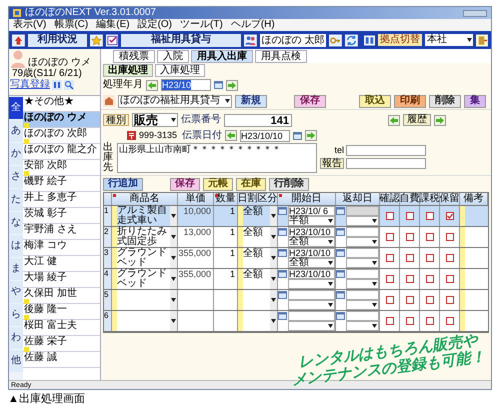 This screenshot has height=411, width=500. What do you see at coordinates (251, 184) in the screenshot?
I see `stock-button: 在庫` at bounding box center [251, 184].